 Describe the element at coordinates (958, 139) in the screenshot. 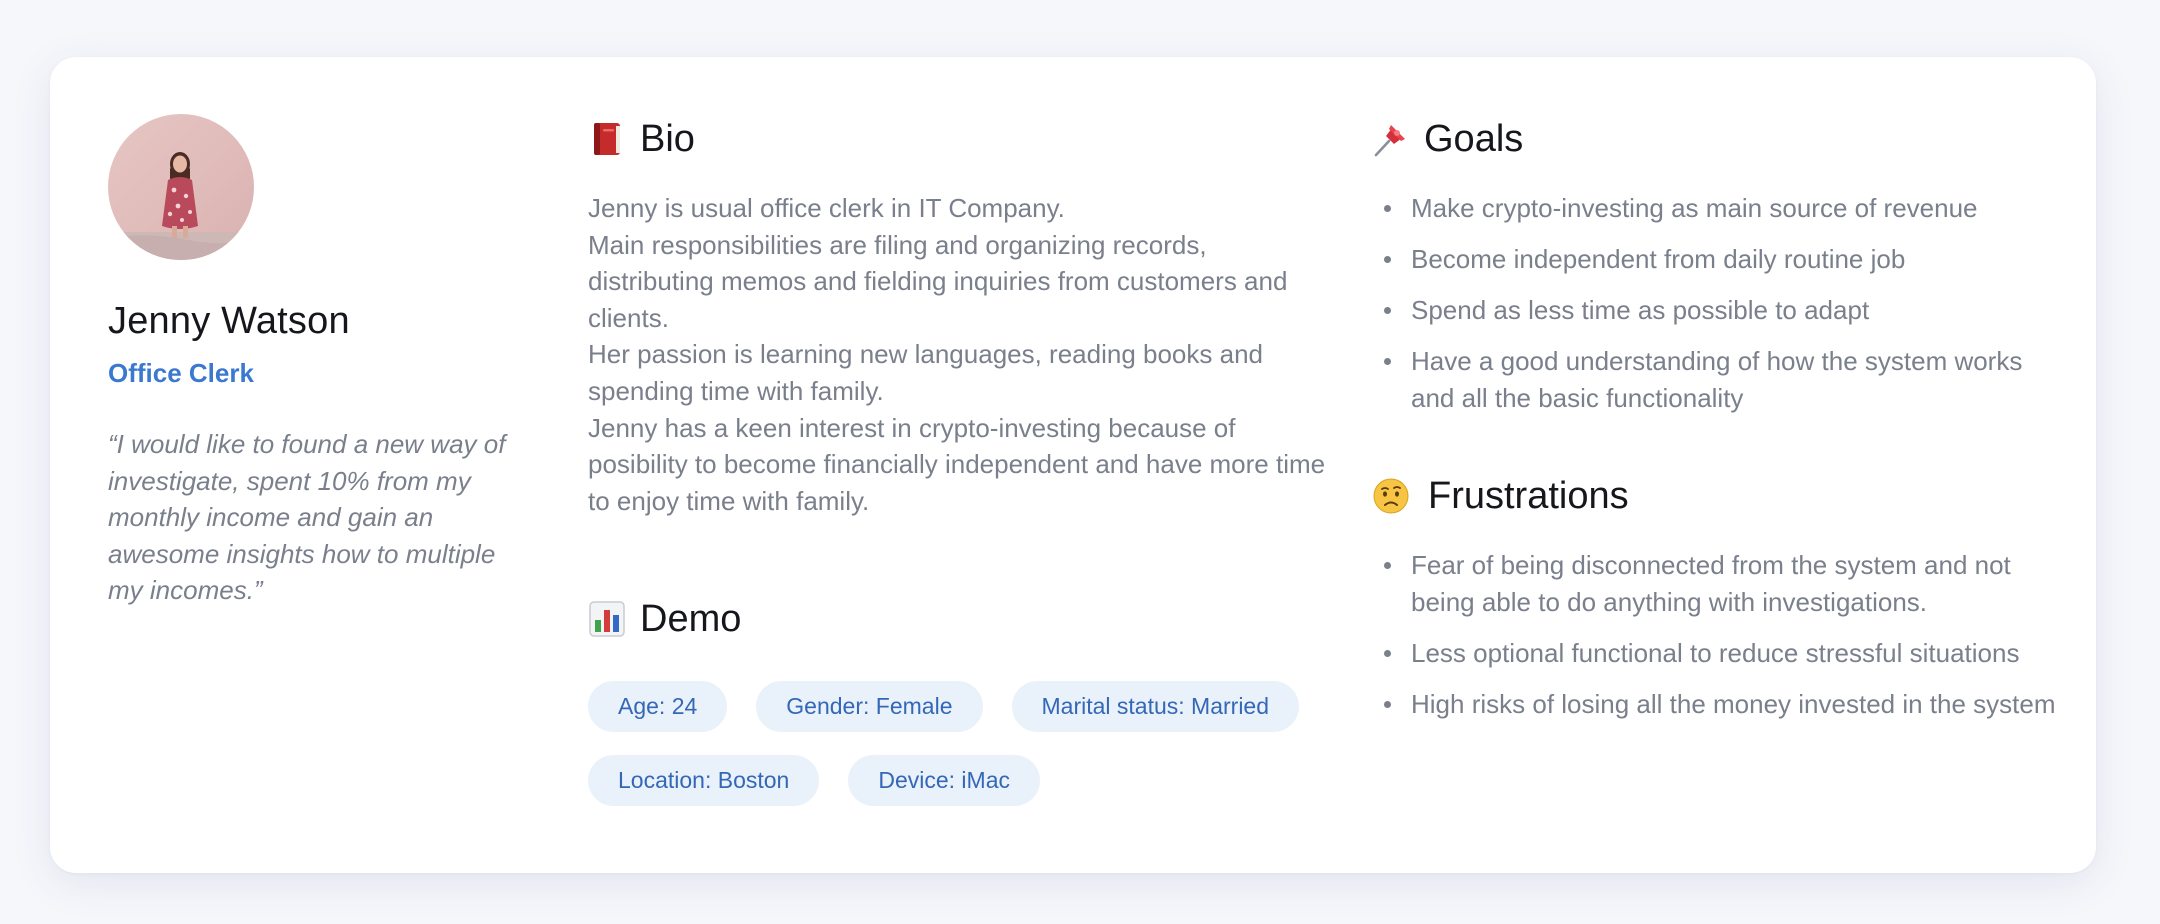

I see `bio-heading: Bio` at that location.